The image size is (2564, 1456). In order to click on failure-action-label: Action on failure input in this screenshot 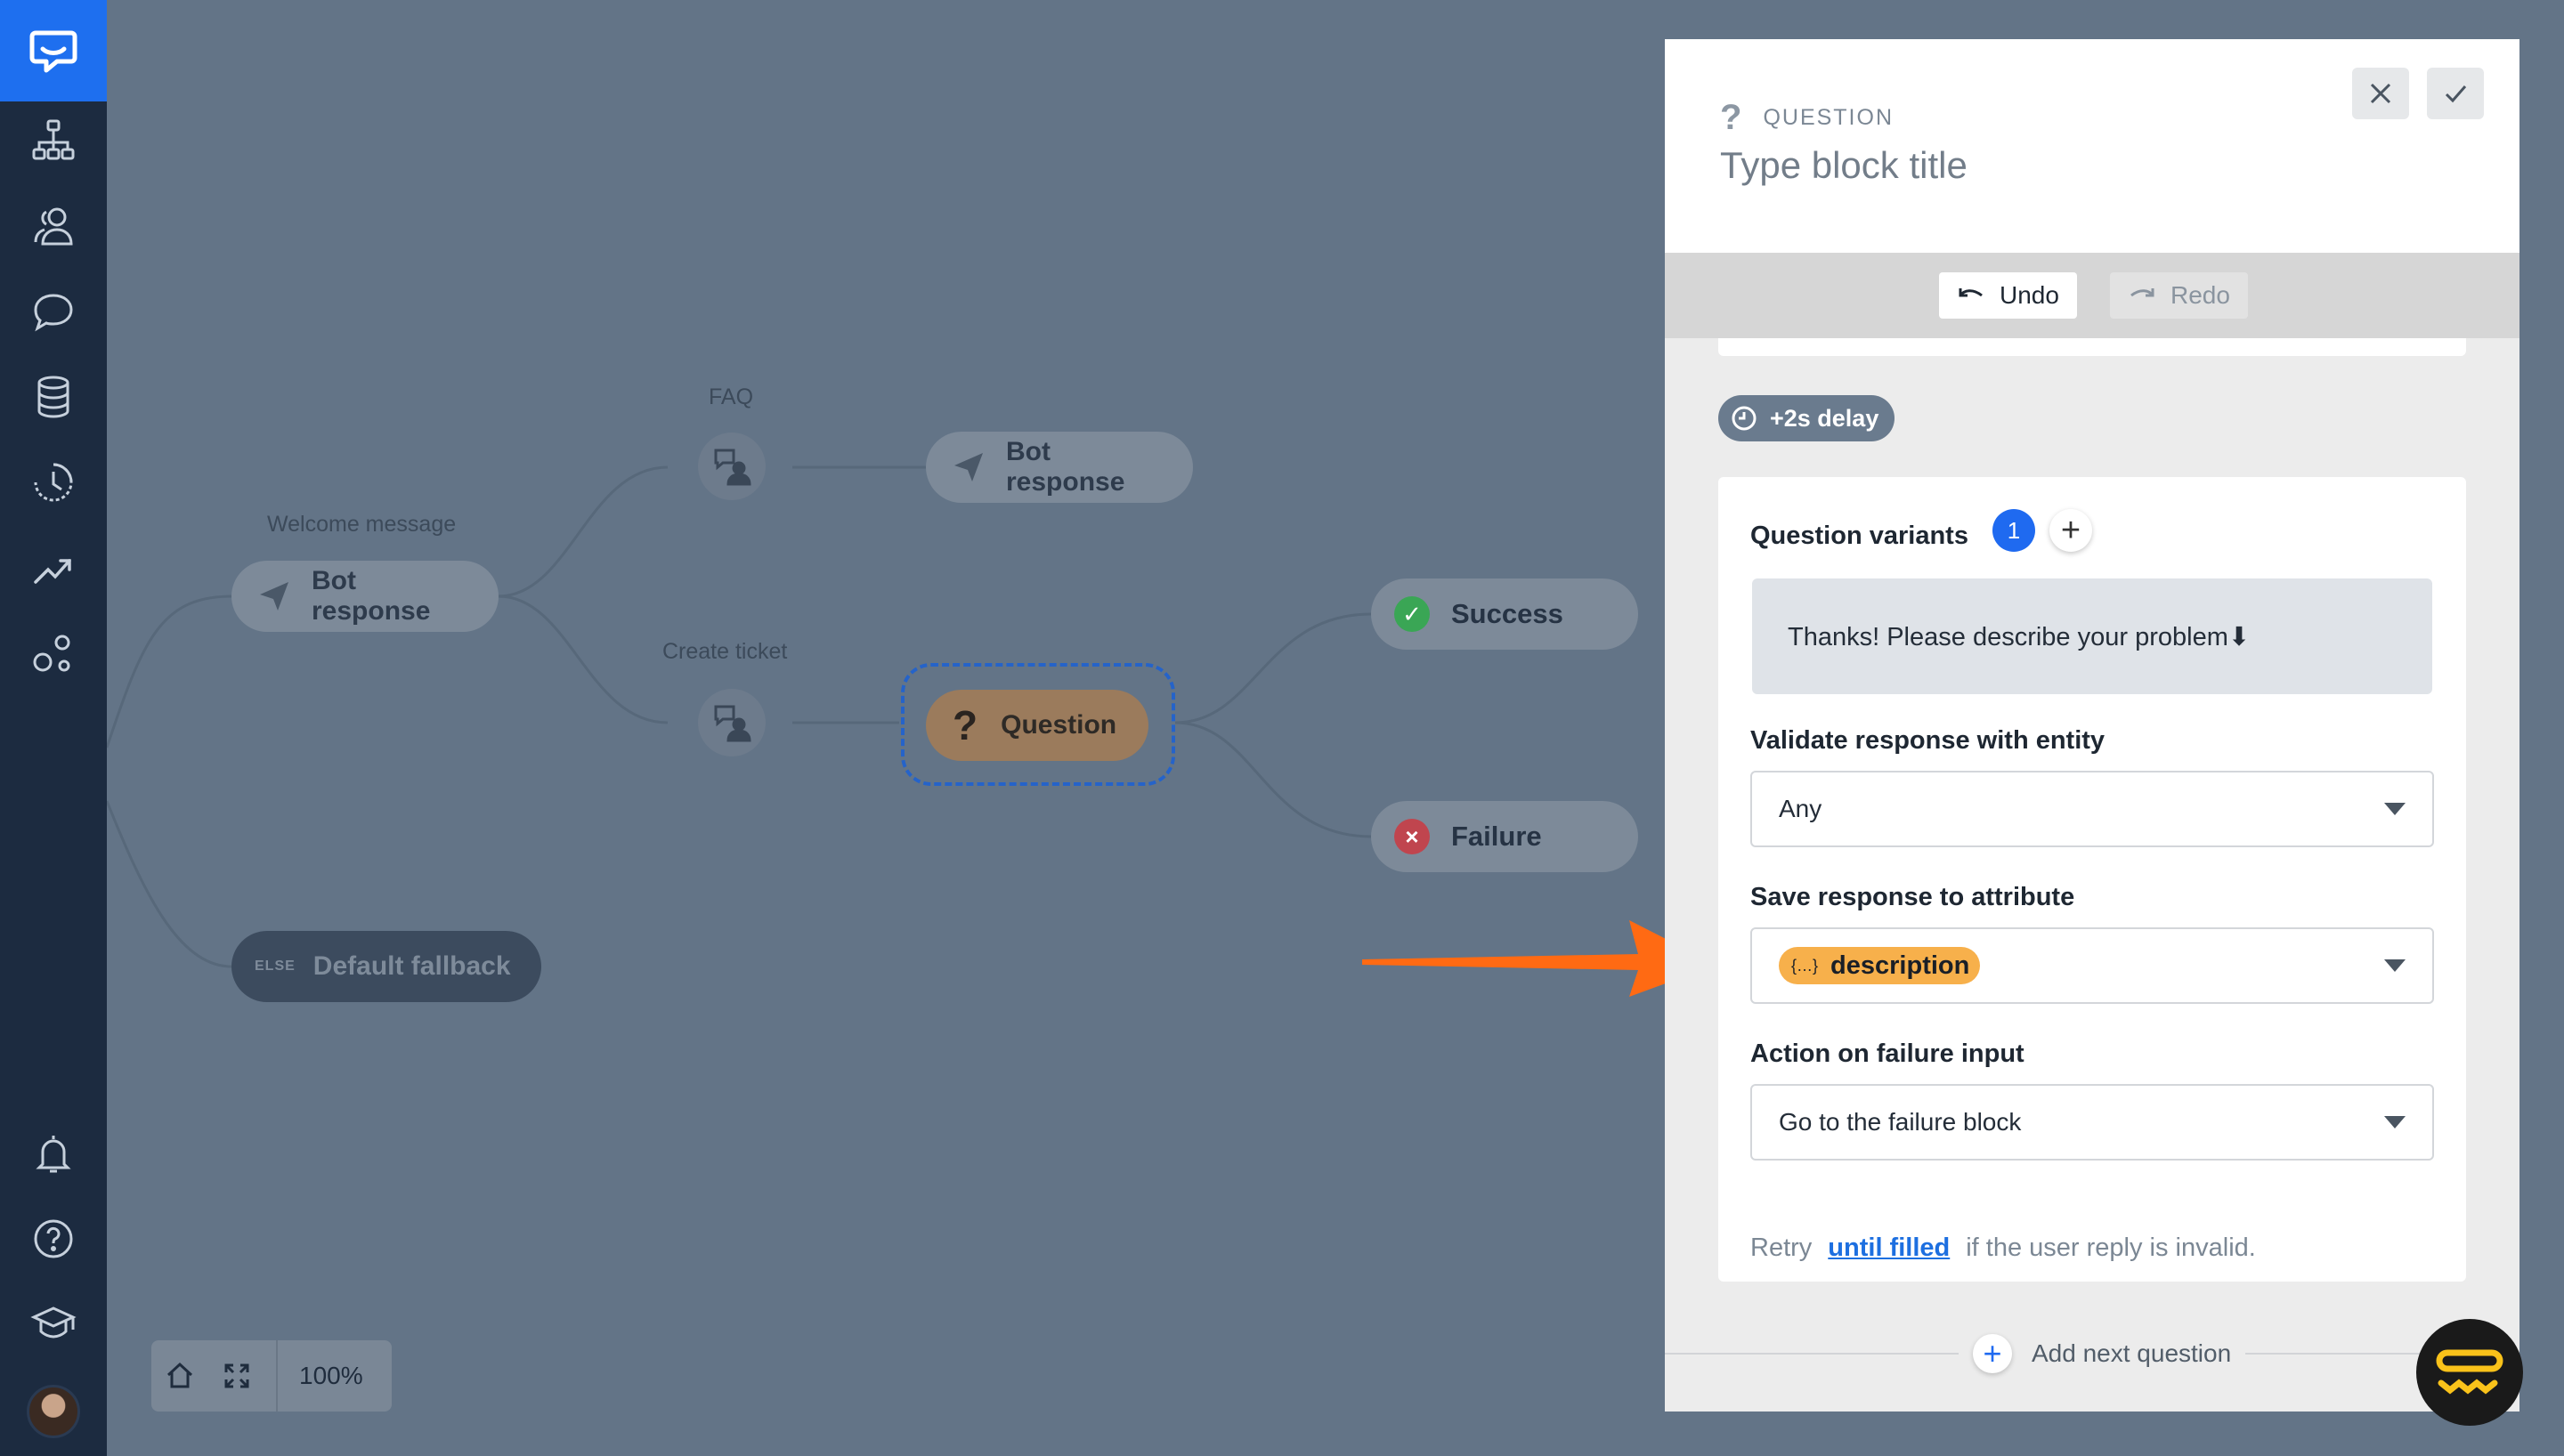, I will do `click(1887, 1053)`.